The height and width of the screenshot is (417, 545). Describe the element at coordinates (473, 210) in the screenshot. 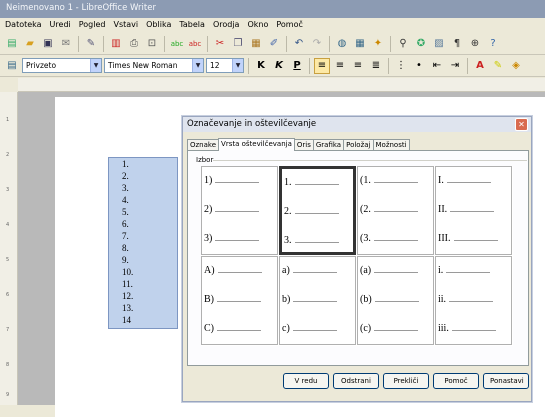

I see `numbering-preset: I. II. III.` at that location.